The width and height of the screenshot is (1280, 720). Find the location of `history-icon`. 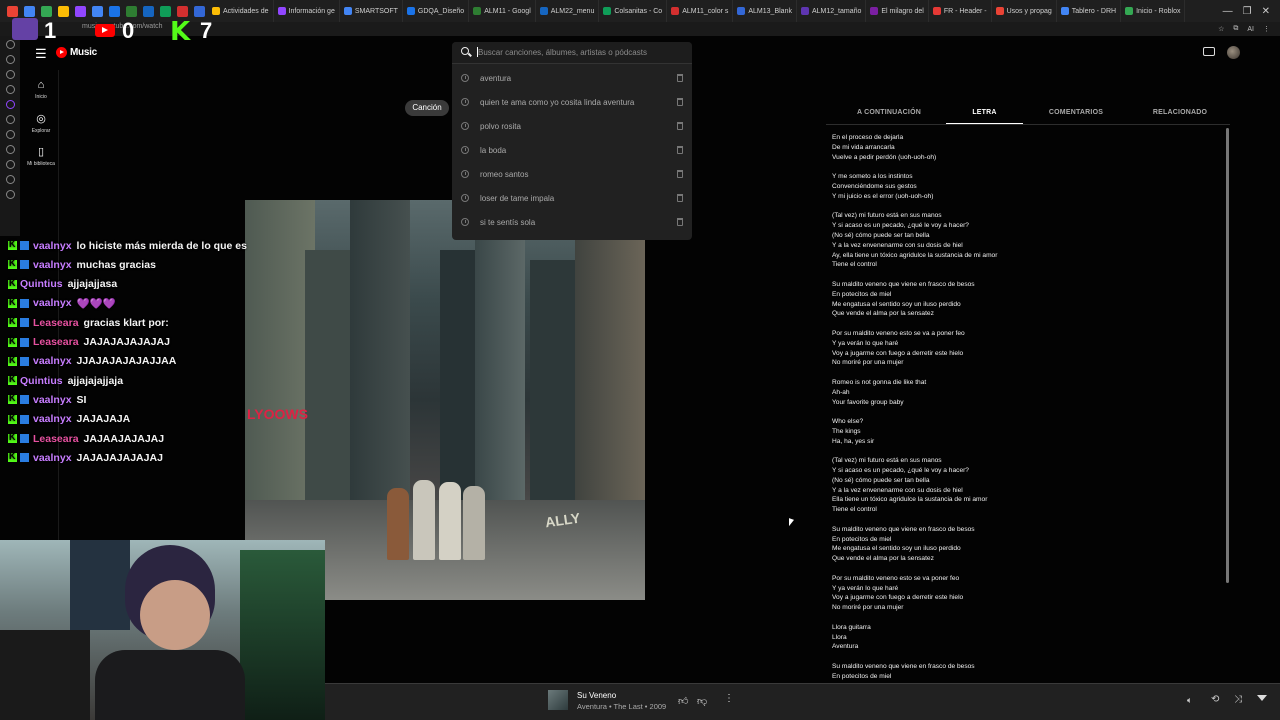

history-icon is located at coordinates (10, 44).